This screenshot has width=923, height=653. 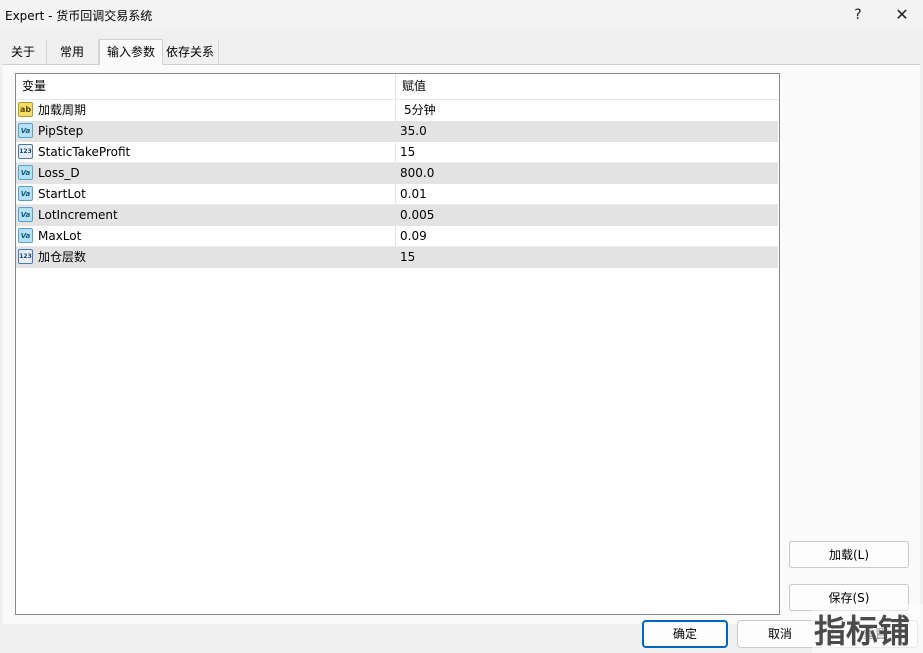 What do you see at coordinates (587, 194) in the screenshot?
I see `value-cell: 0.01` at bounding box center [587, 194].